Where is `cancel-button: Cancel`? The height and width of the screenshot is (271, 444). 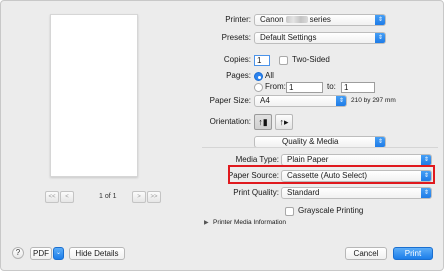
cancel-button: Cancel is located at coordinates (366, 253).